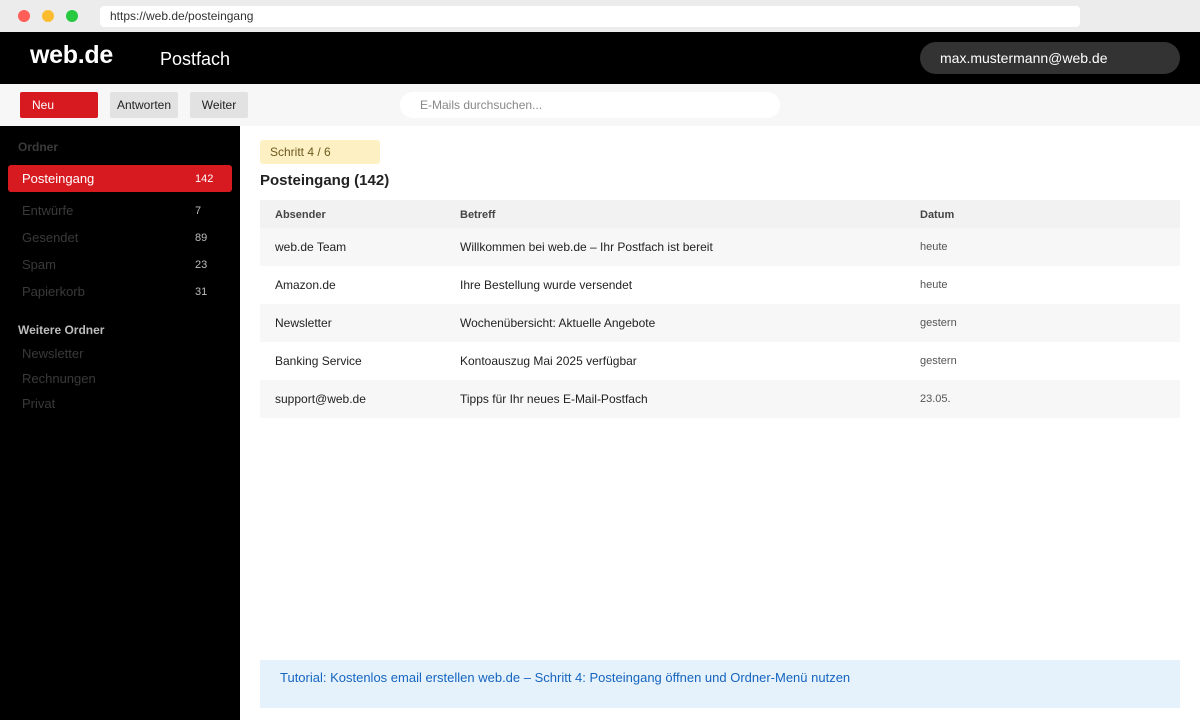 The image size is (1200, 720). Describe the element at coordinates (318, 361) in the screenshot. I see `email-sender: Banking Service` at that location.